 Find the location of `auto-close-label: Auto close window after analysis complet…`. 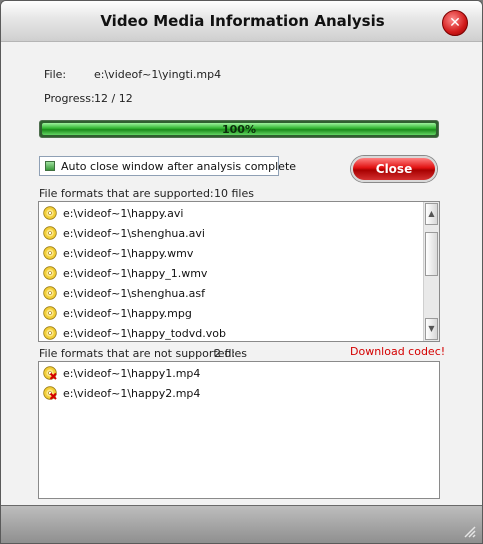

auto-close-label: Auto close window after analysis complet… is located at coordinates (179, 166).